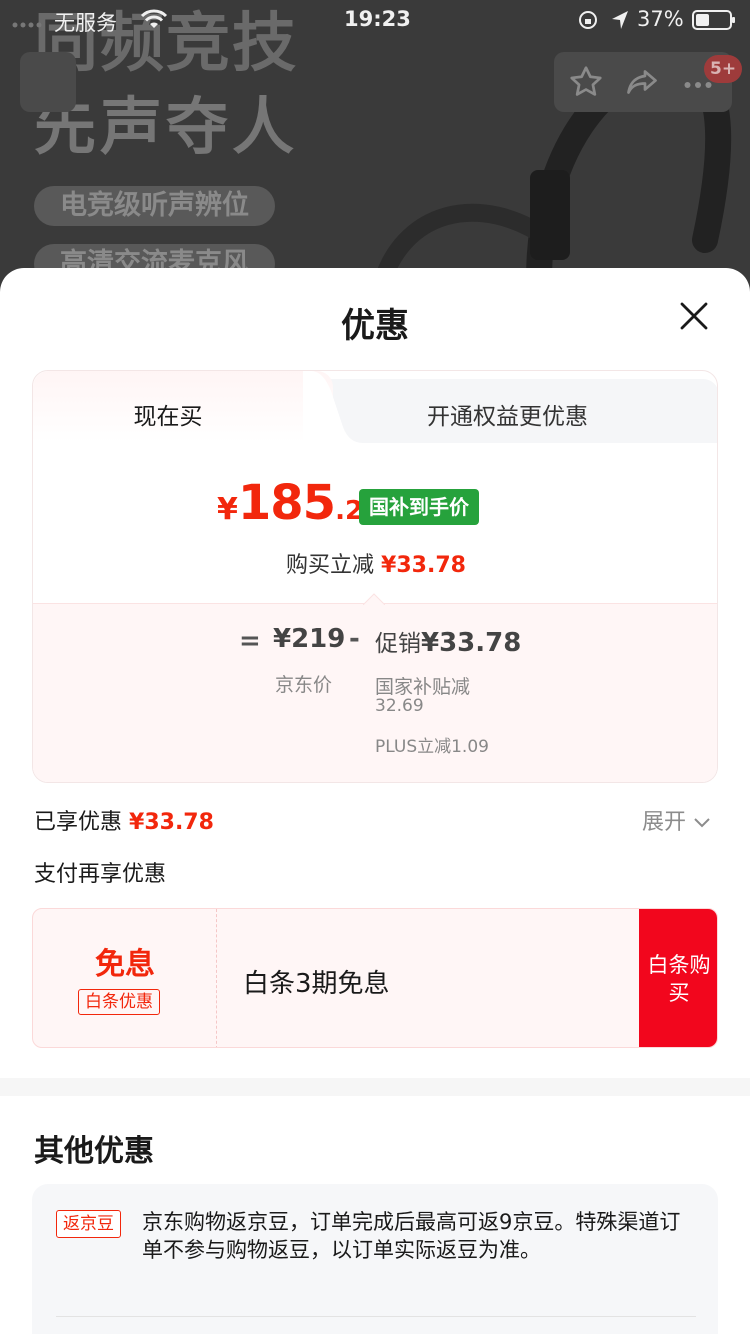 The height and width of the screenshot is (1334, 750). Describe the element at coordinates (154, 206) in the screenshot. I see `feature-pill-1: 电竞级听声辨位` at that location.